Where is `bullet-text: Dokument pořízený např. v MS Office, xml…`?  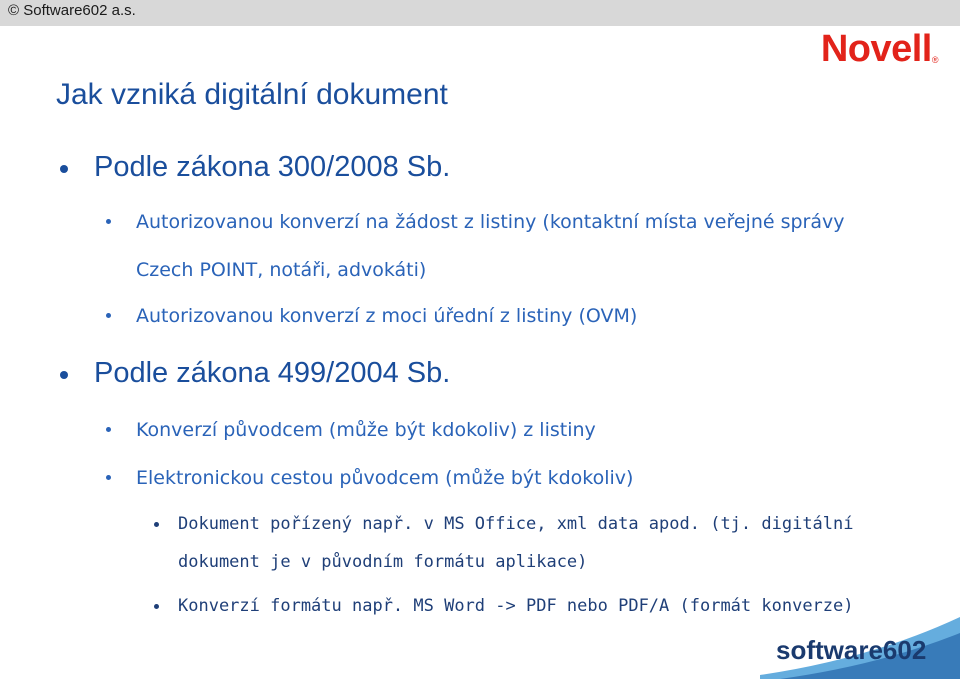
bullet-text: Dokument pořízený např. v MS Office, xml… is located at coordinates (516, 543).